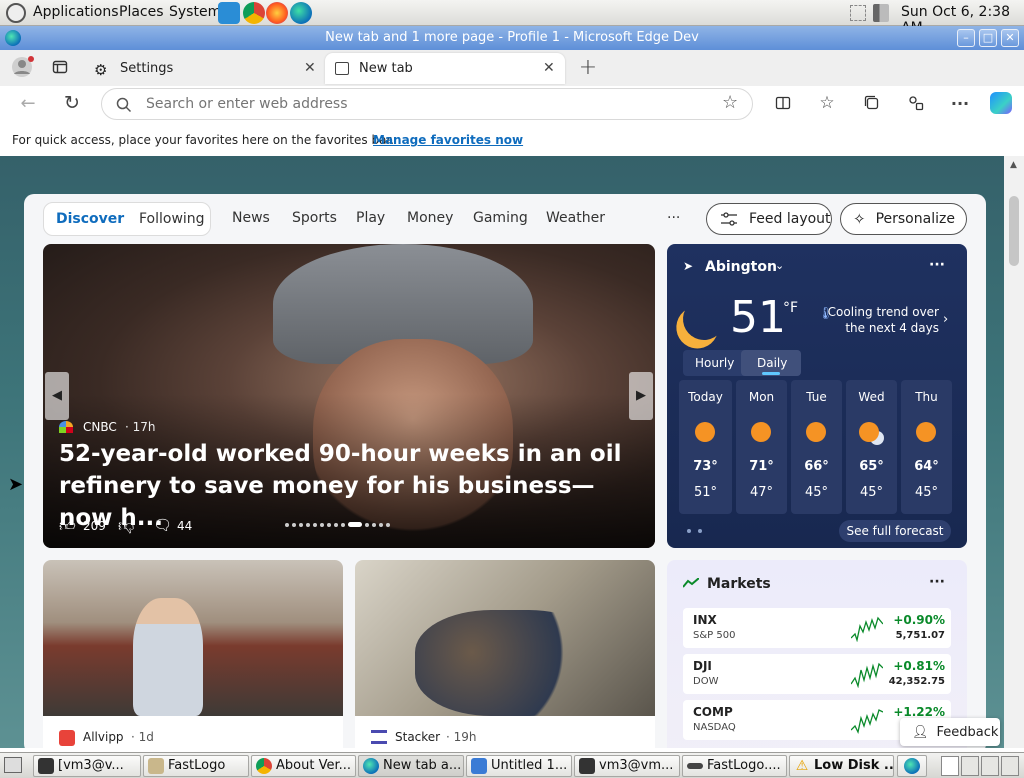 The width and height of the screenshot is (1024, 778). Describe the element at coordinates (871, 447) in the screenshot. I see `forecast-day-wed: Wed 65° 45°` at that location.